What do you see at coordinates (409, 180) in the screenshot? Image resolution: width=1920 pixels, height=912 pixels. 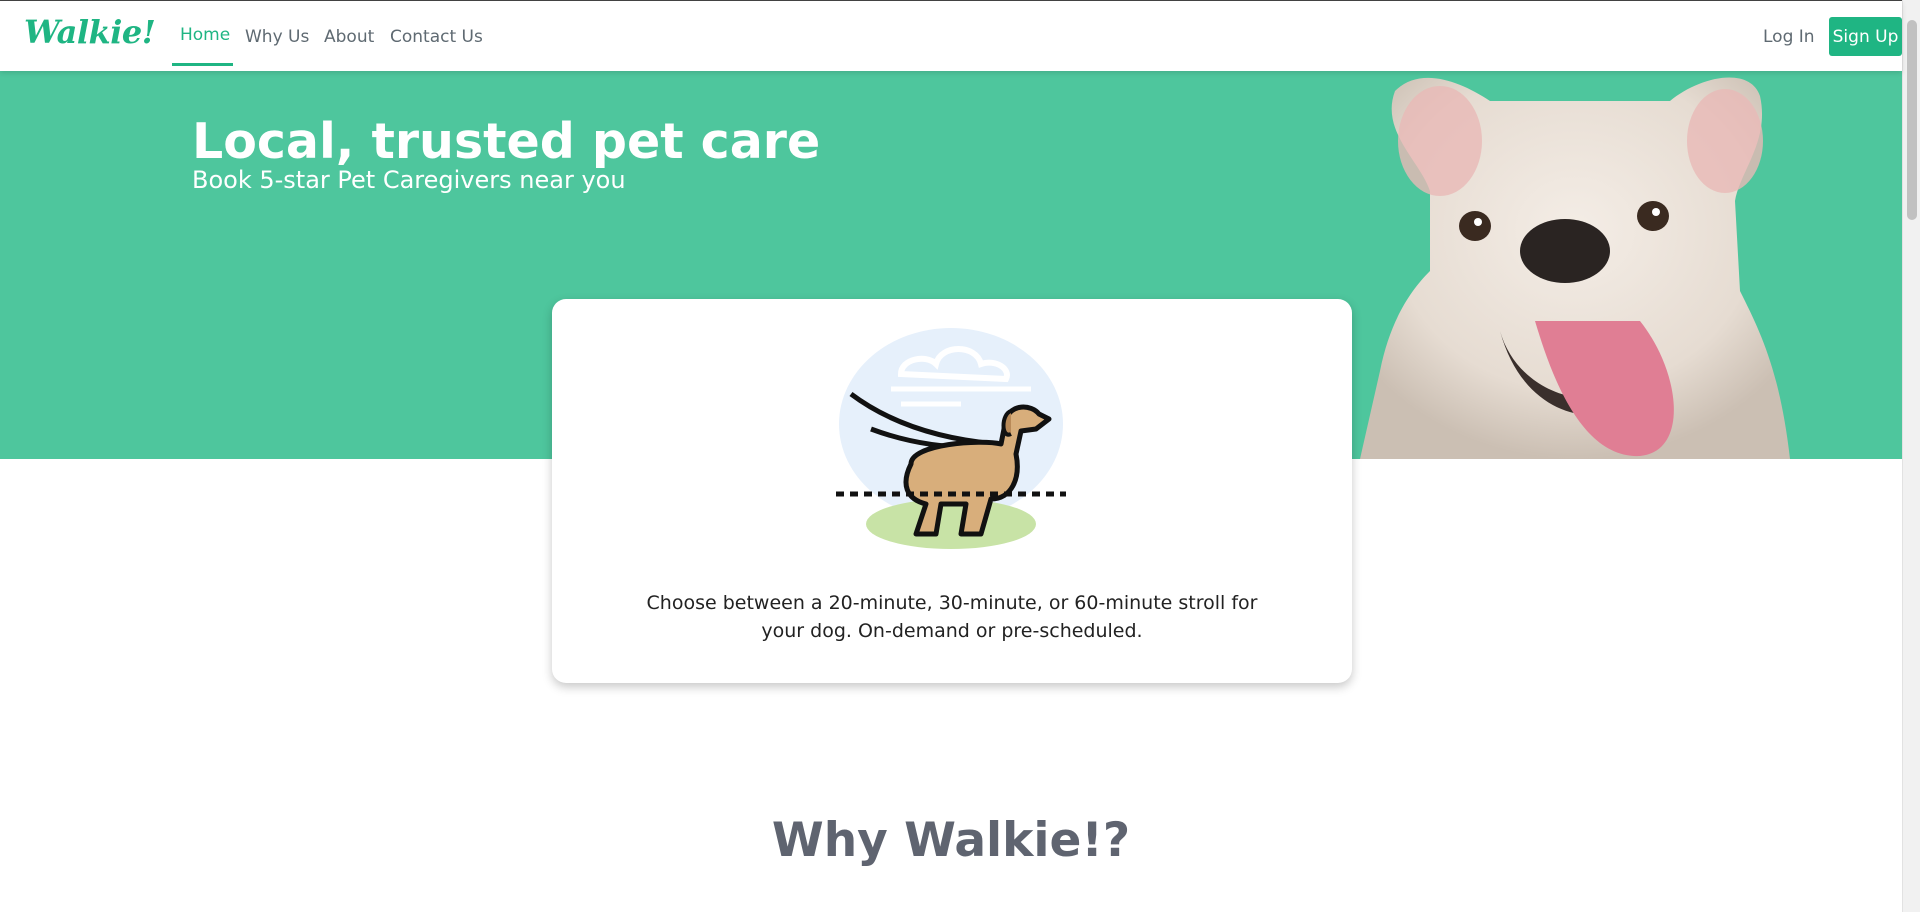 I see `hero-subtitle: Book 5-star Pet Caregivers near you` at bounding box center [409, 180].